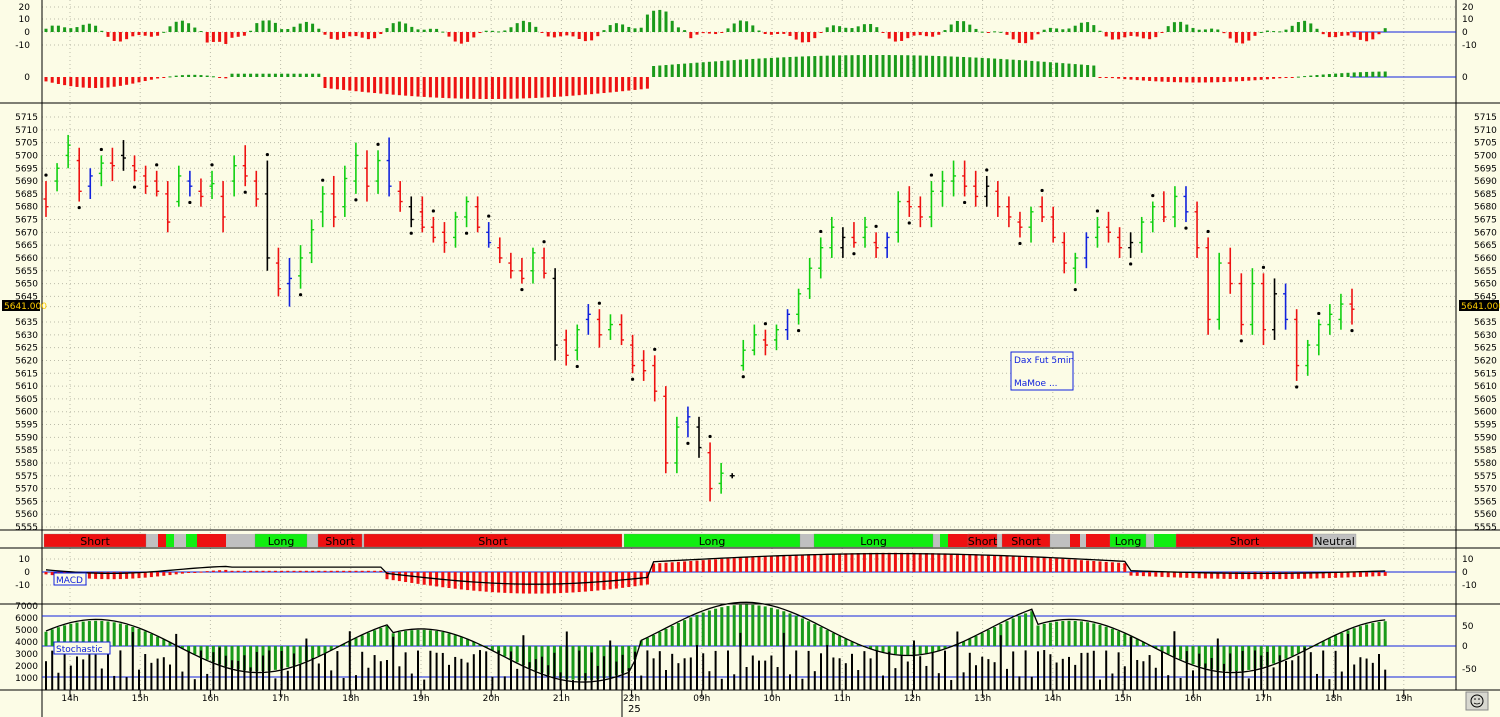  I want to click on price-y-label-left: 5555, so click(26, 528).